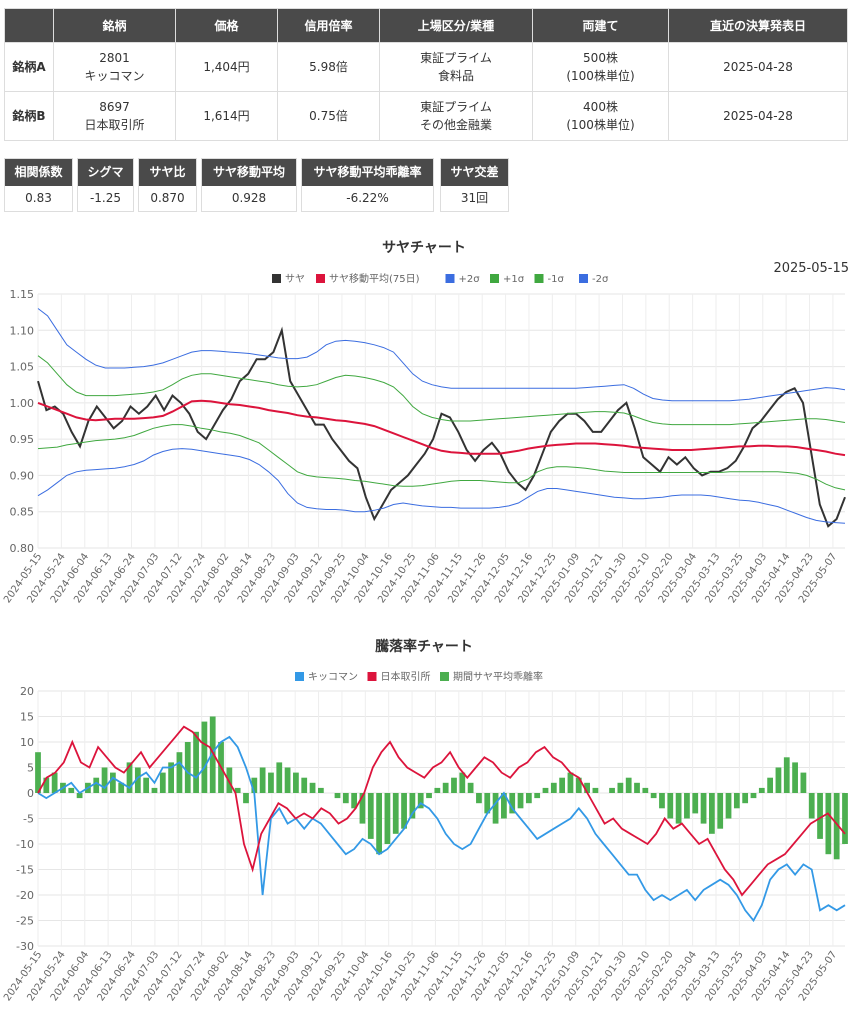 The height and width of the screenshot is (1009, 855). I want to click on chart-title: サヤチャート, so click(424, 248).